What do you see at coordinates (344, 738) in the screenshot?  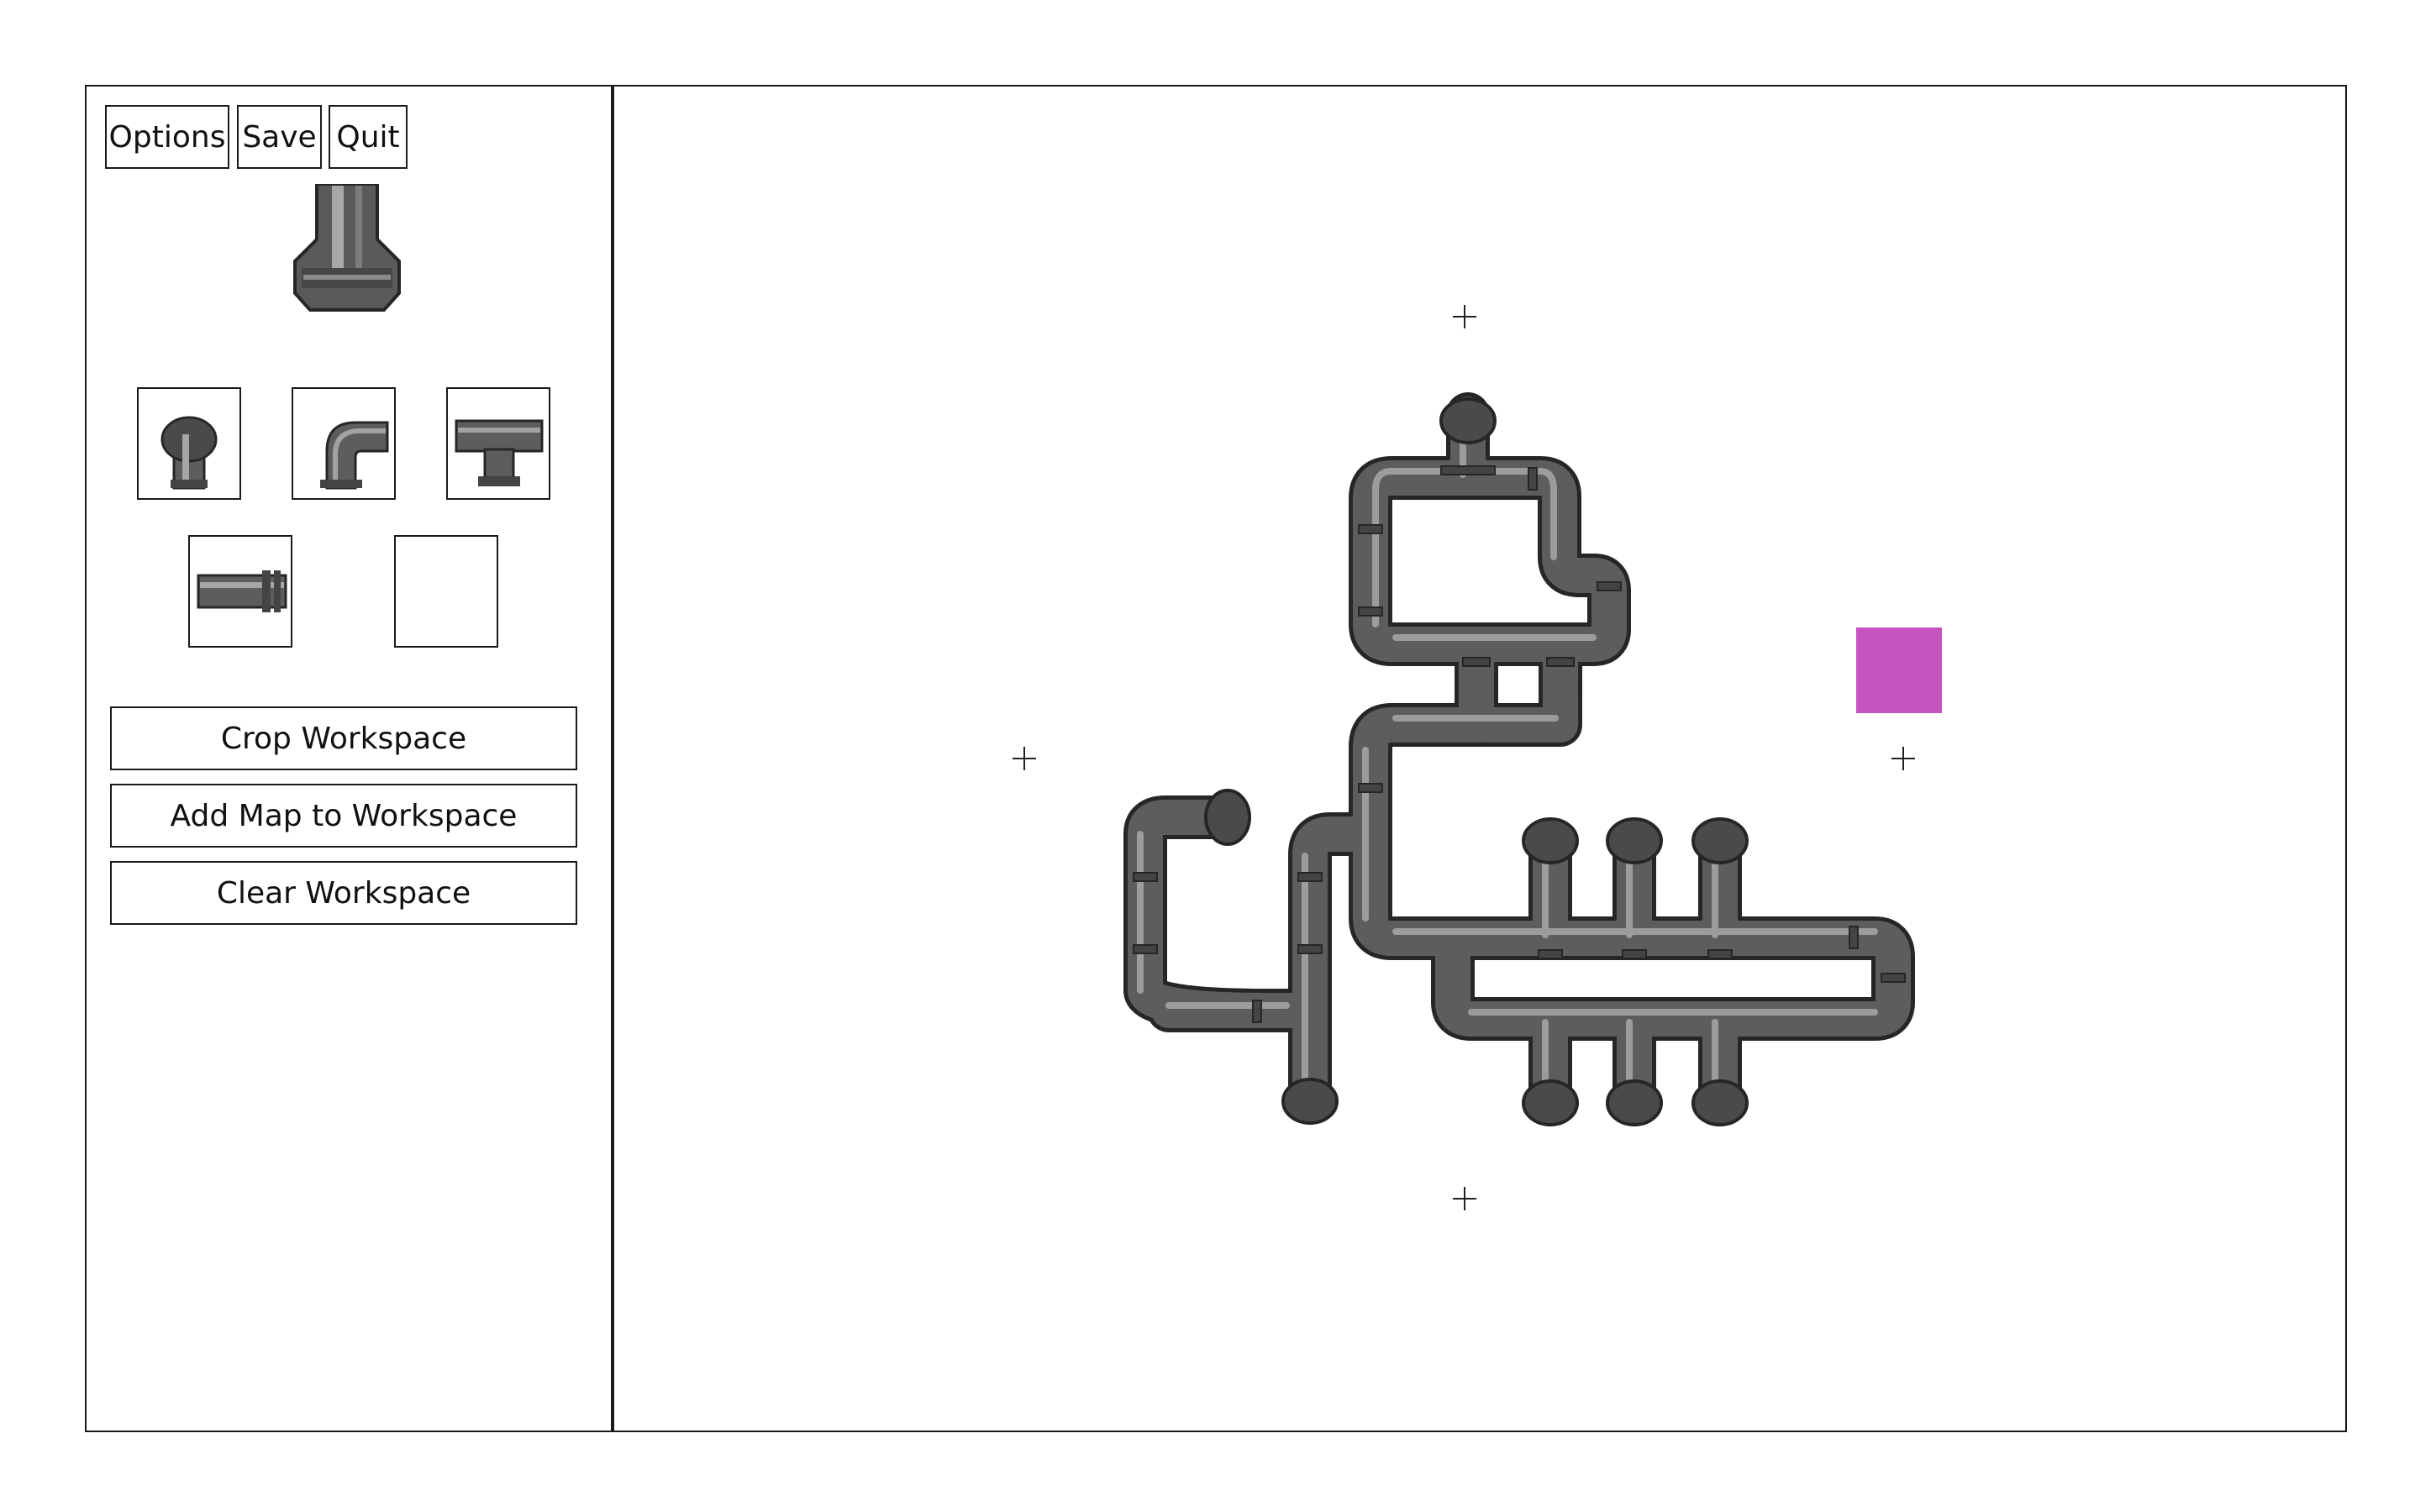 I see `crop-workspace-button: Crop Workspace` at bounding box center [344, 738].